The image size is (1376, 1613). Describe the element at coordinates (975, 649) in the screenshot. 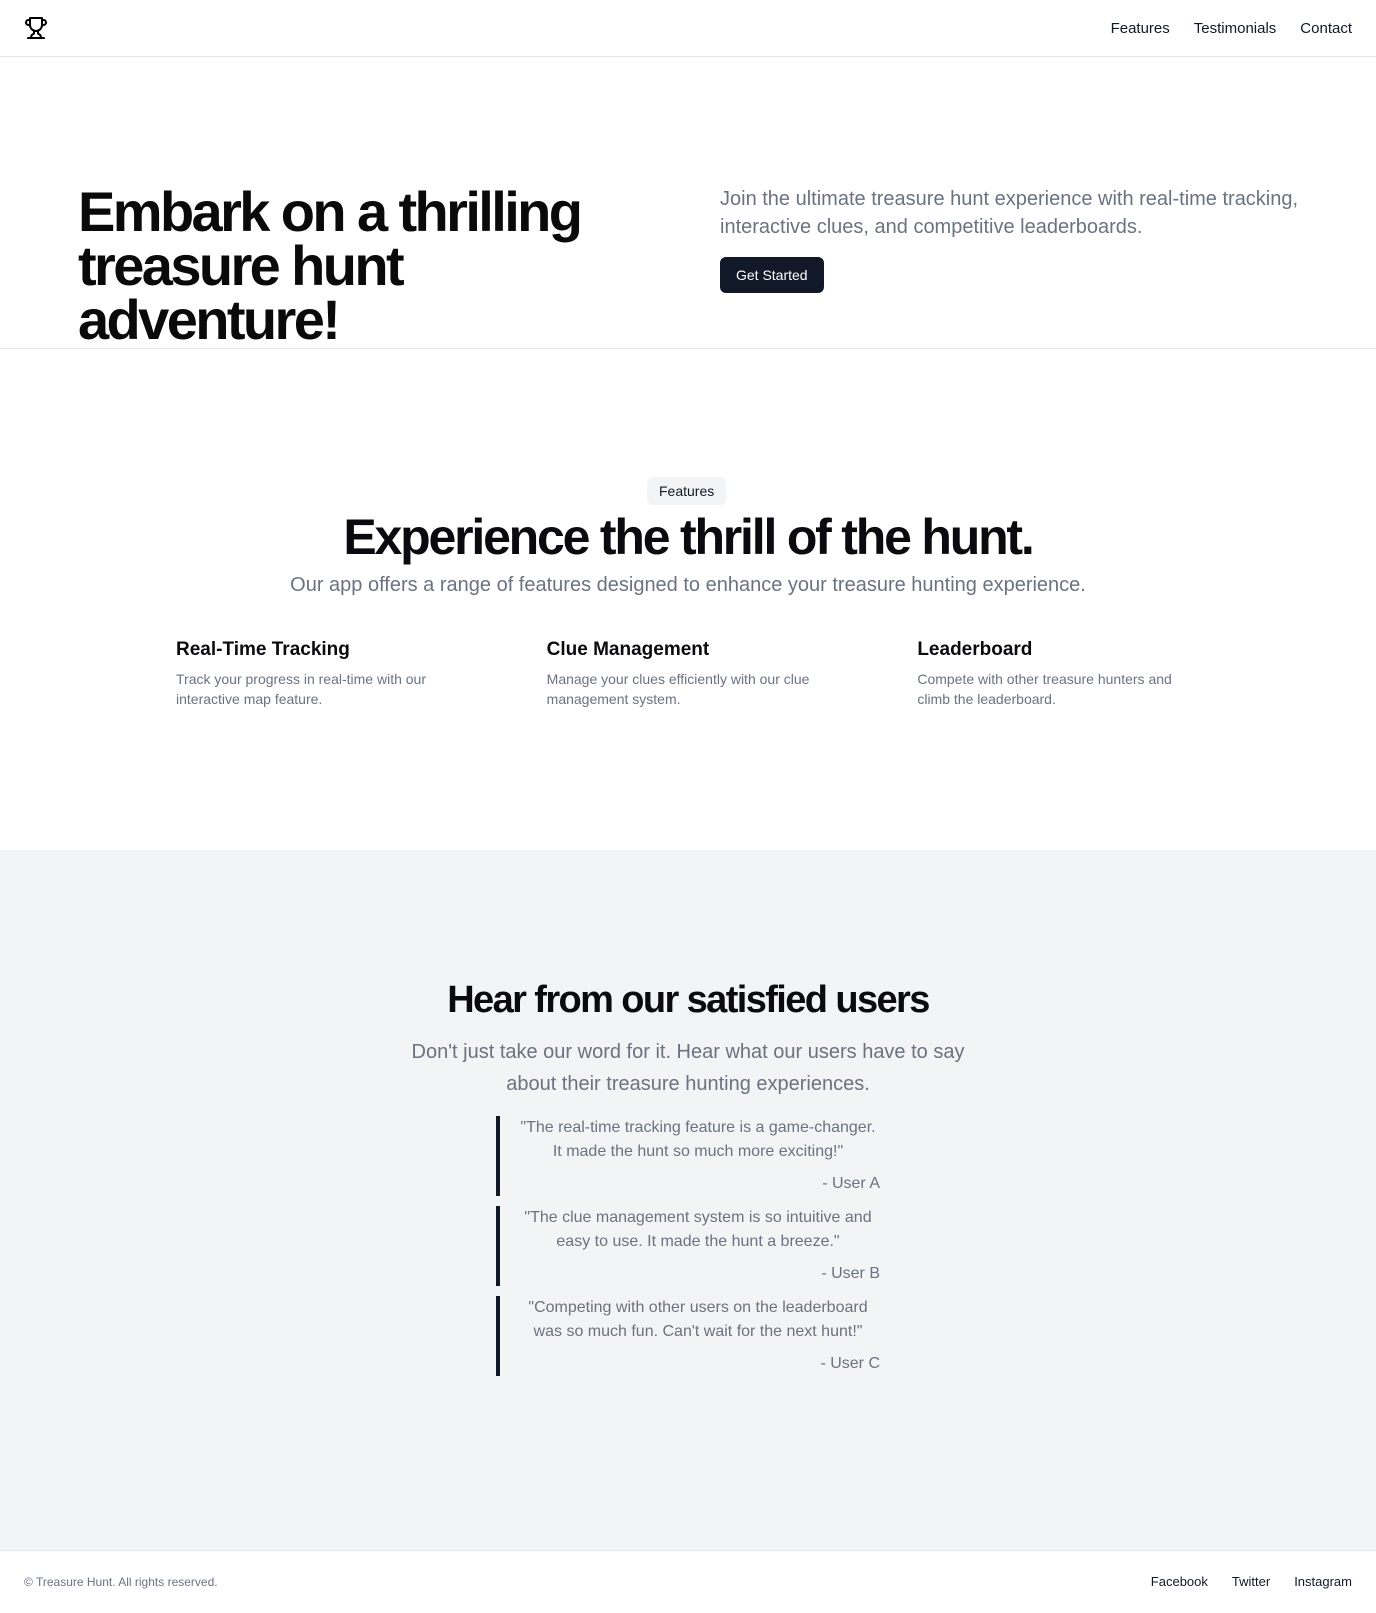

I see `feature-title: Leaderboard` at that location.